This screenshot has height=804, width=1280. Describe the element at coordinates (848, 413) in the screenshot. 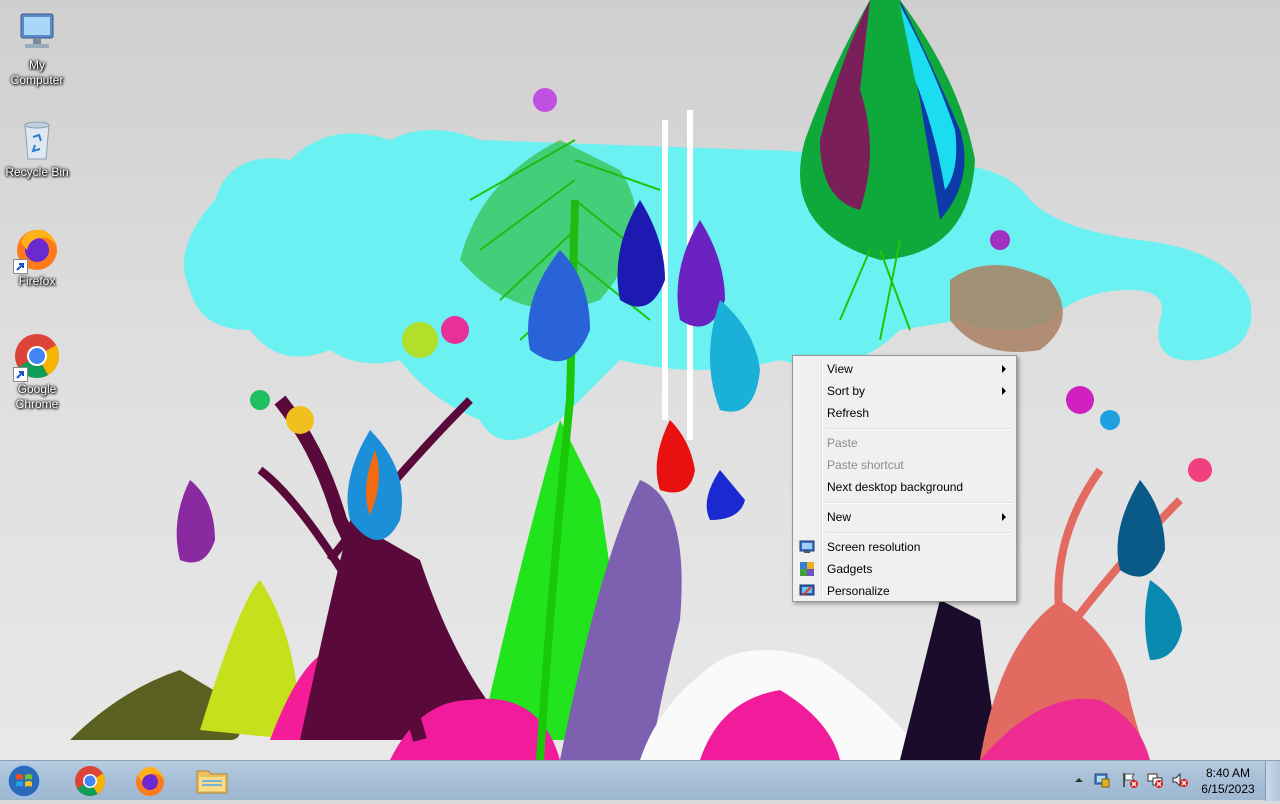

I see `menu-item-label: Refresh` at that location.